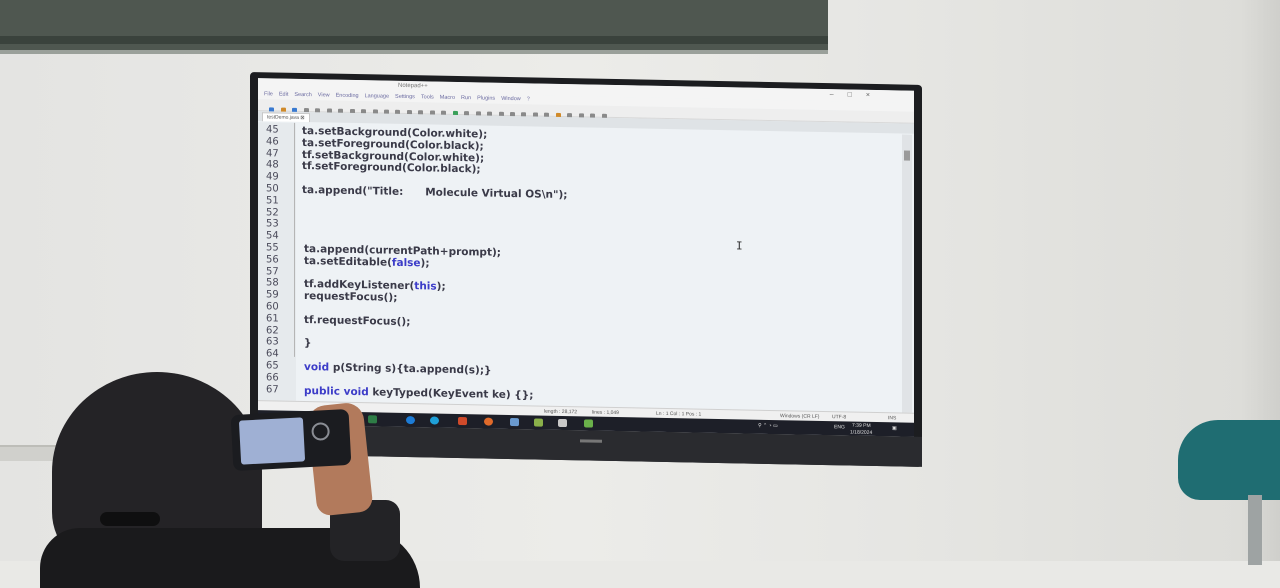  Describe the element at coordinates (591, 441) in the screenshot. I see `monitor-brand-logo` at that location.